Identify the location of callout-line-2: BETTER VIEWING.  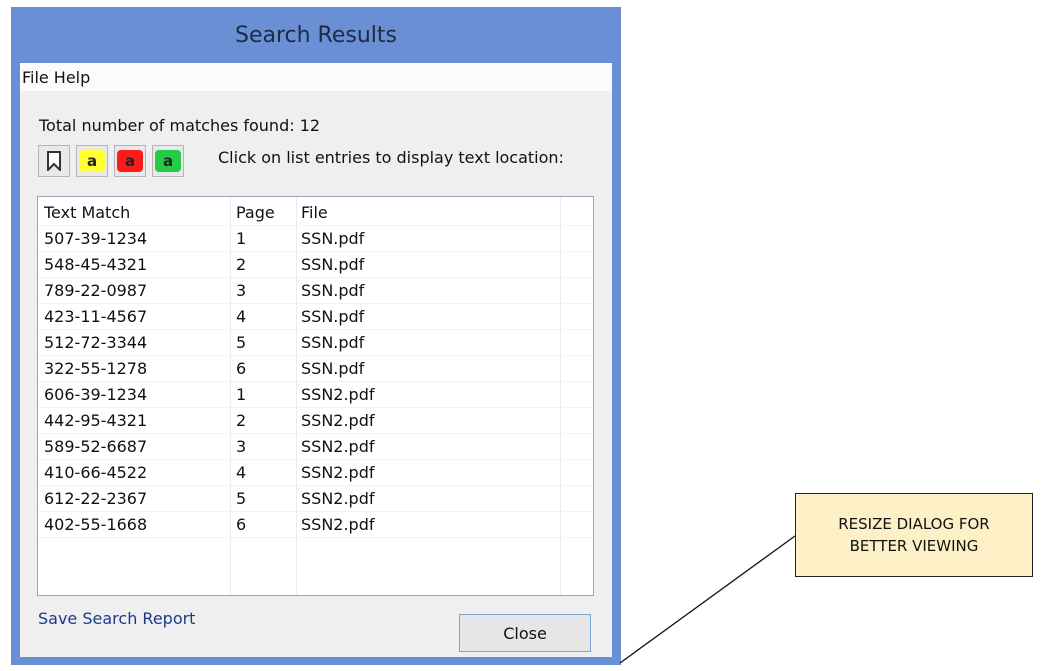
(914, 546).